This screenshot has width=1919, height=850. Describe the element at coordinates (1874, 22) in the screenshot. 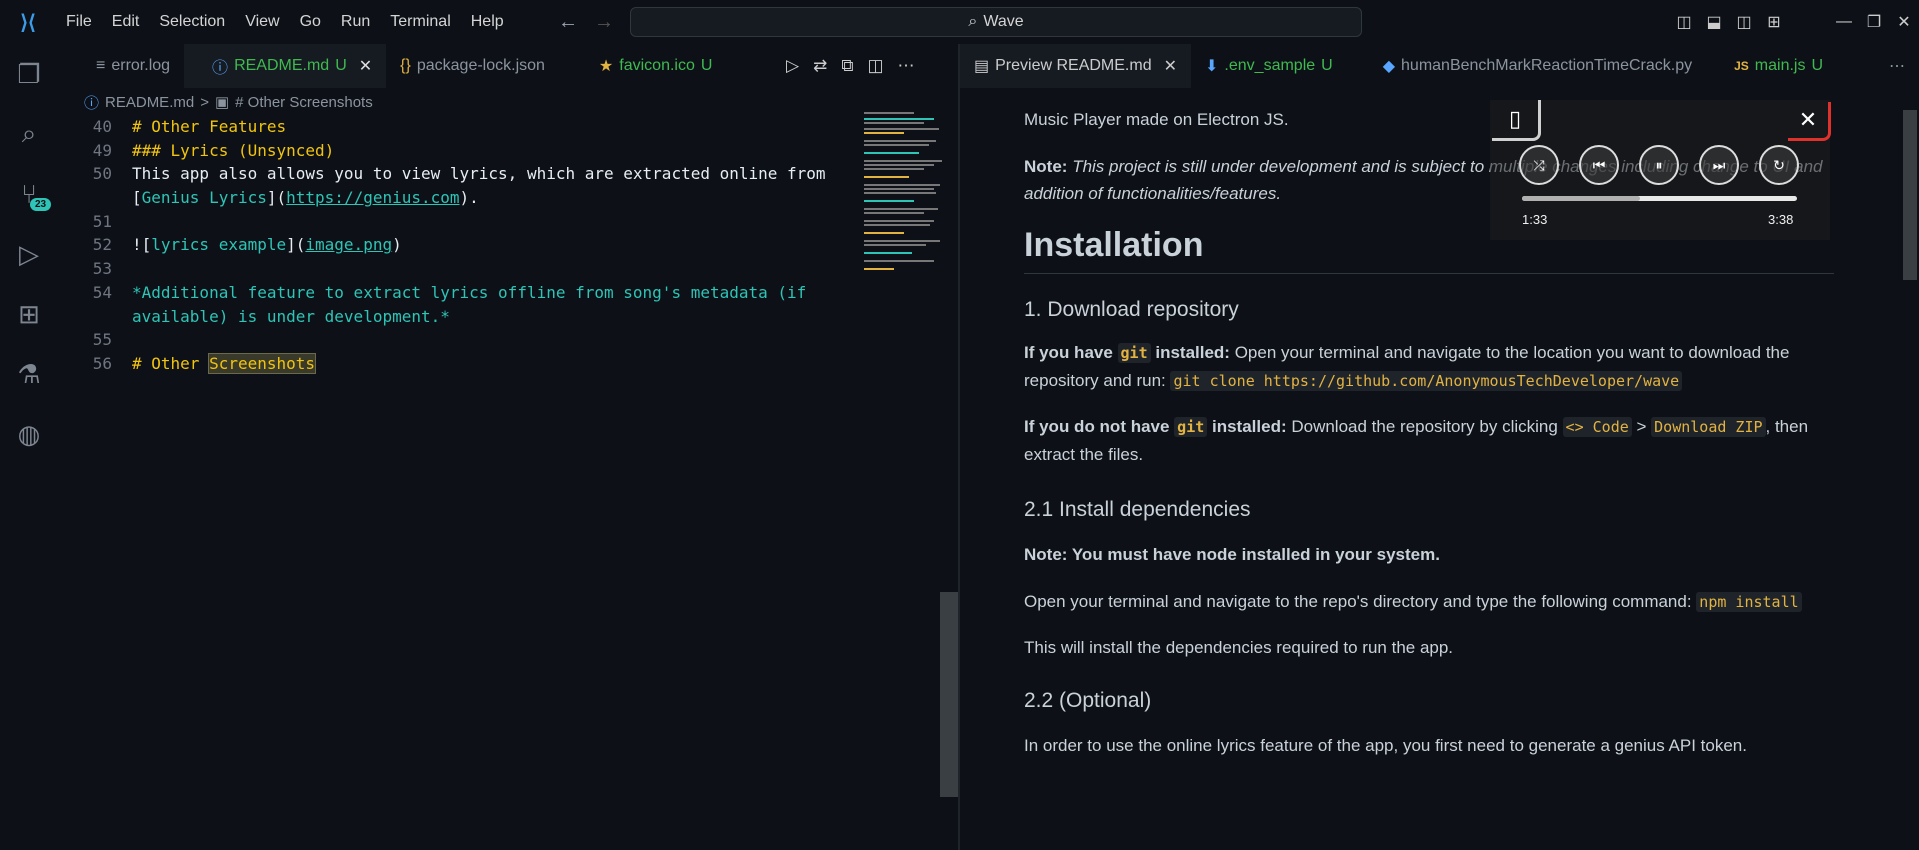

I see `restore-button: ❐` at that location.